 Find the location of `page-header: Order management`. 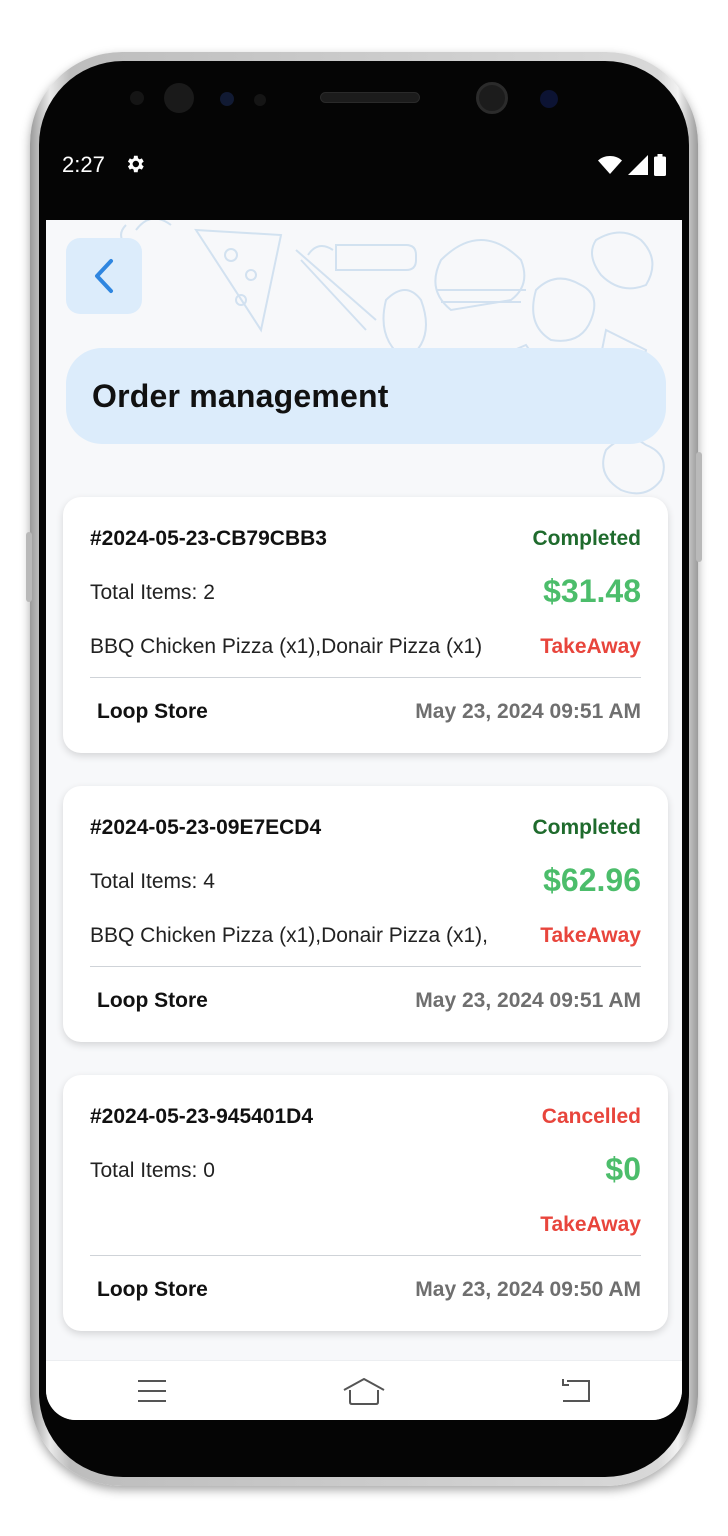

page-header: Order management is located at coordinates (366, 396).